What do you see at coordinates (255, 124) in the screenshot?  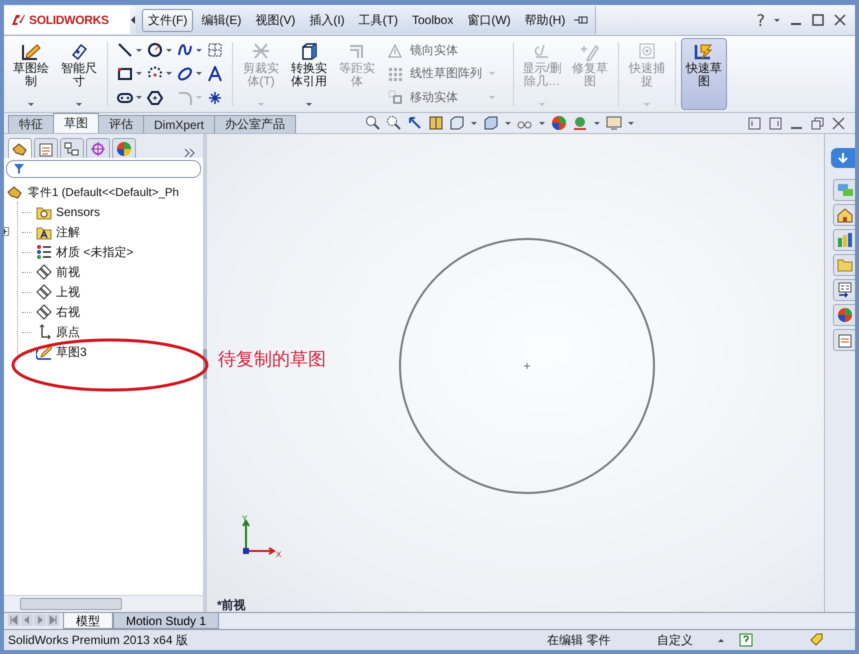 I see `command-tab: 办公室产品` at bounding box center [255, 124].